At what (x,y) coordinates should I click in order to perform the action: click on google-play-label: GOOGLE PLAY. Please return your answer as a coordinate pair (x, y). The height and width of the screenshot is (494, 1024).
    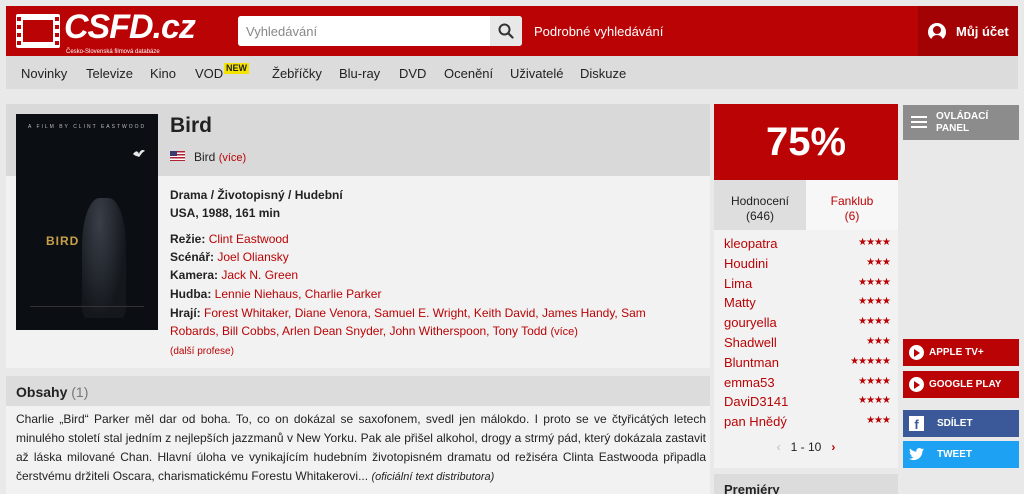
    Looking at the image, I should click on (965, 384).